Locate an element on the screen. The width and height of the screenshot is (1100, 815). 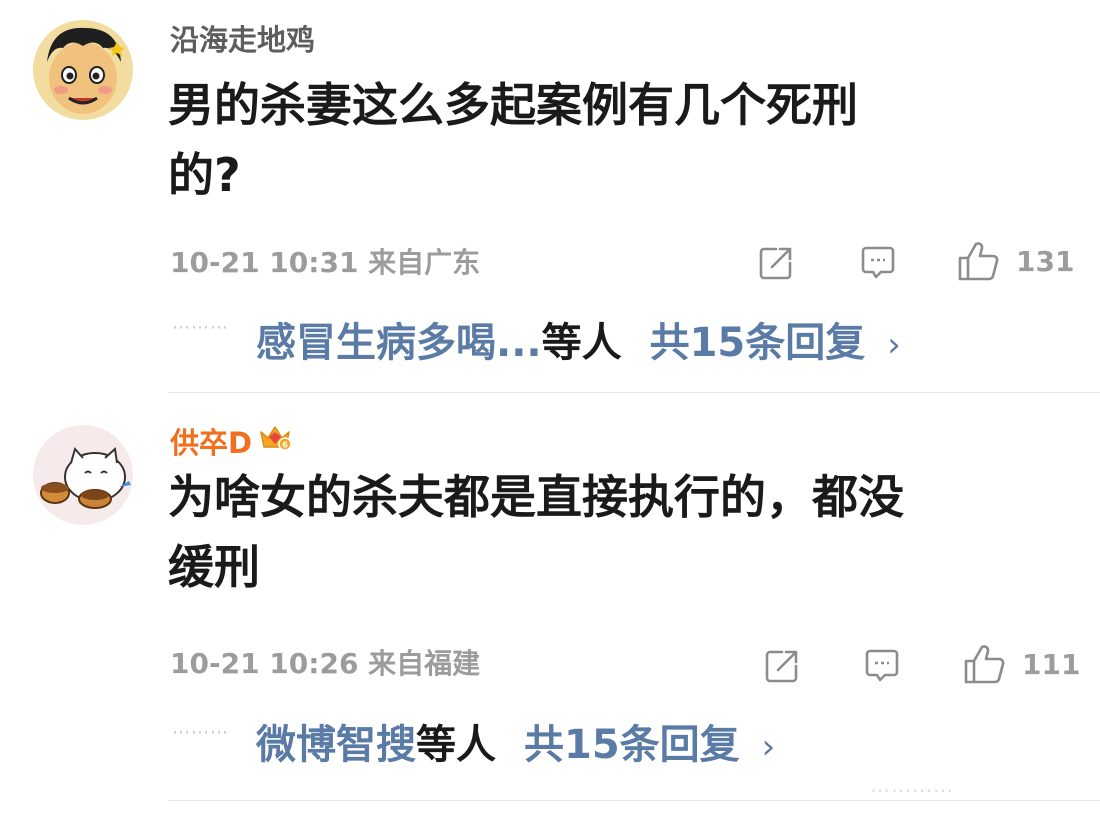
like-count: 111 is located at coordinates (1051, 664).